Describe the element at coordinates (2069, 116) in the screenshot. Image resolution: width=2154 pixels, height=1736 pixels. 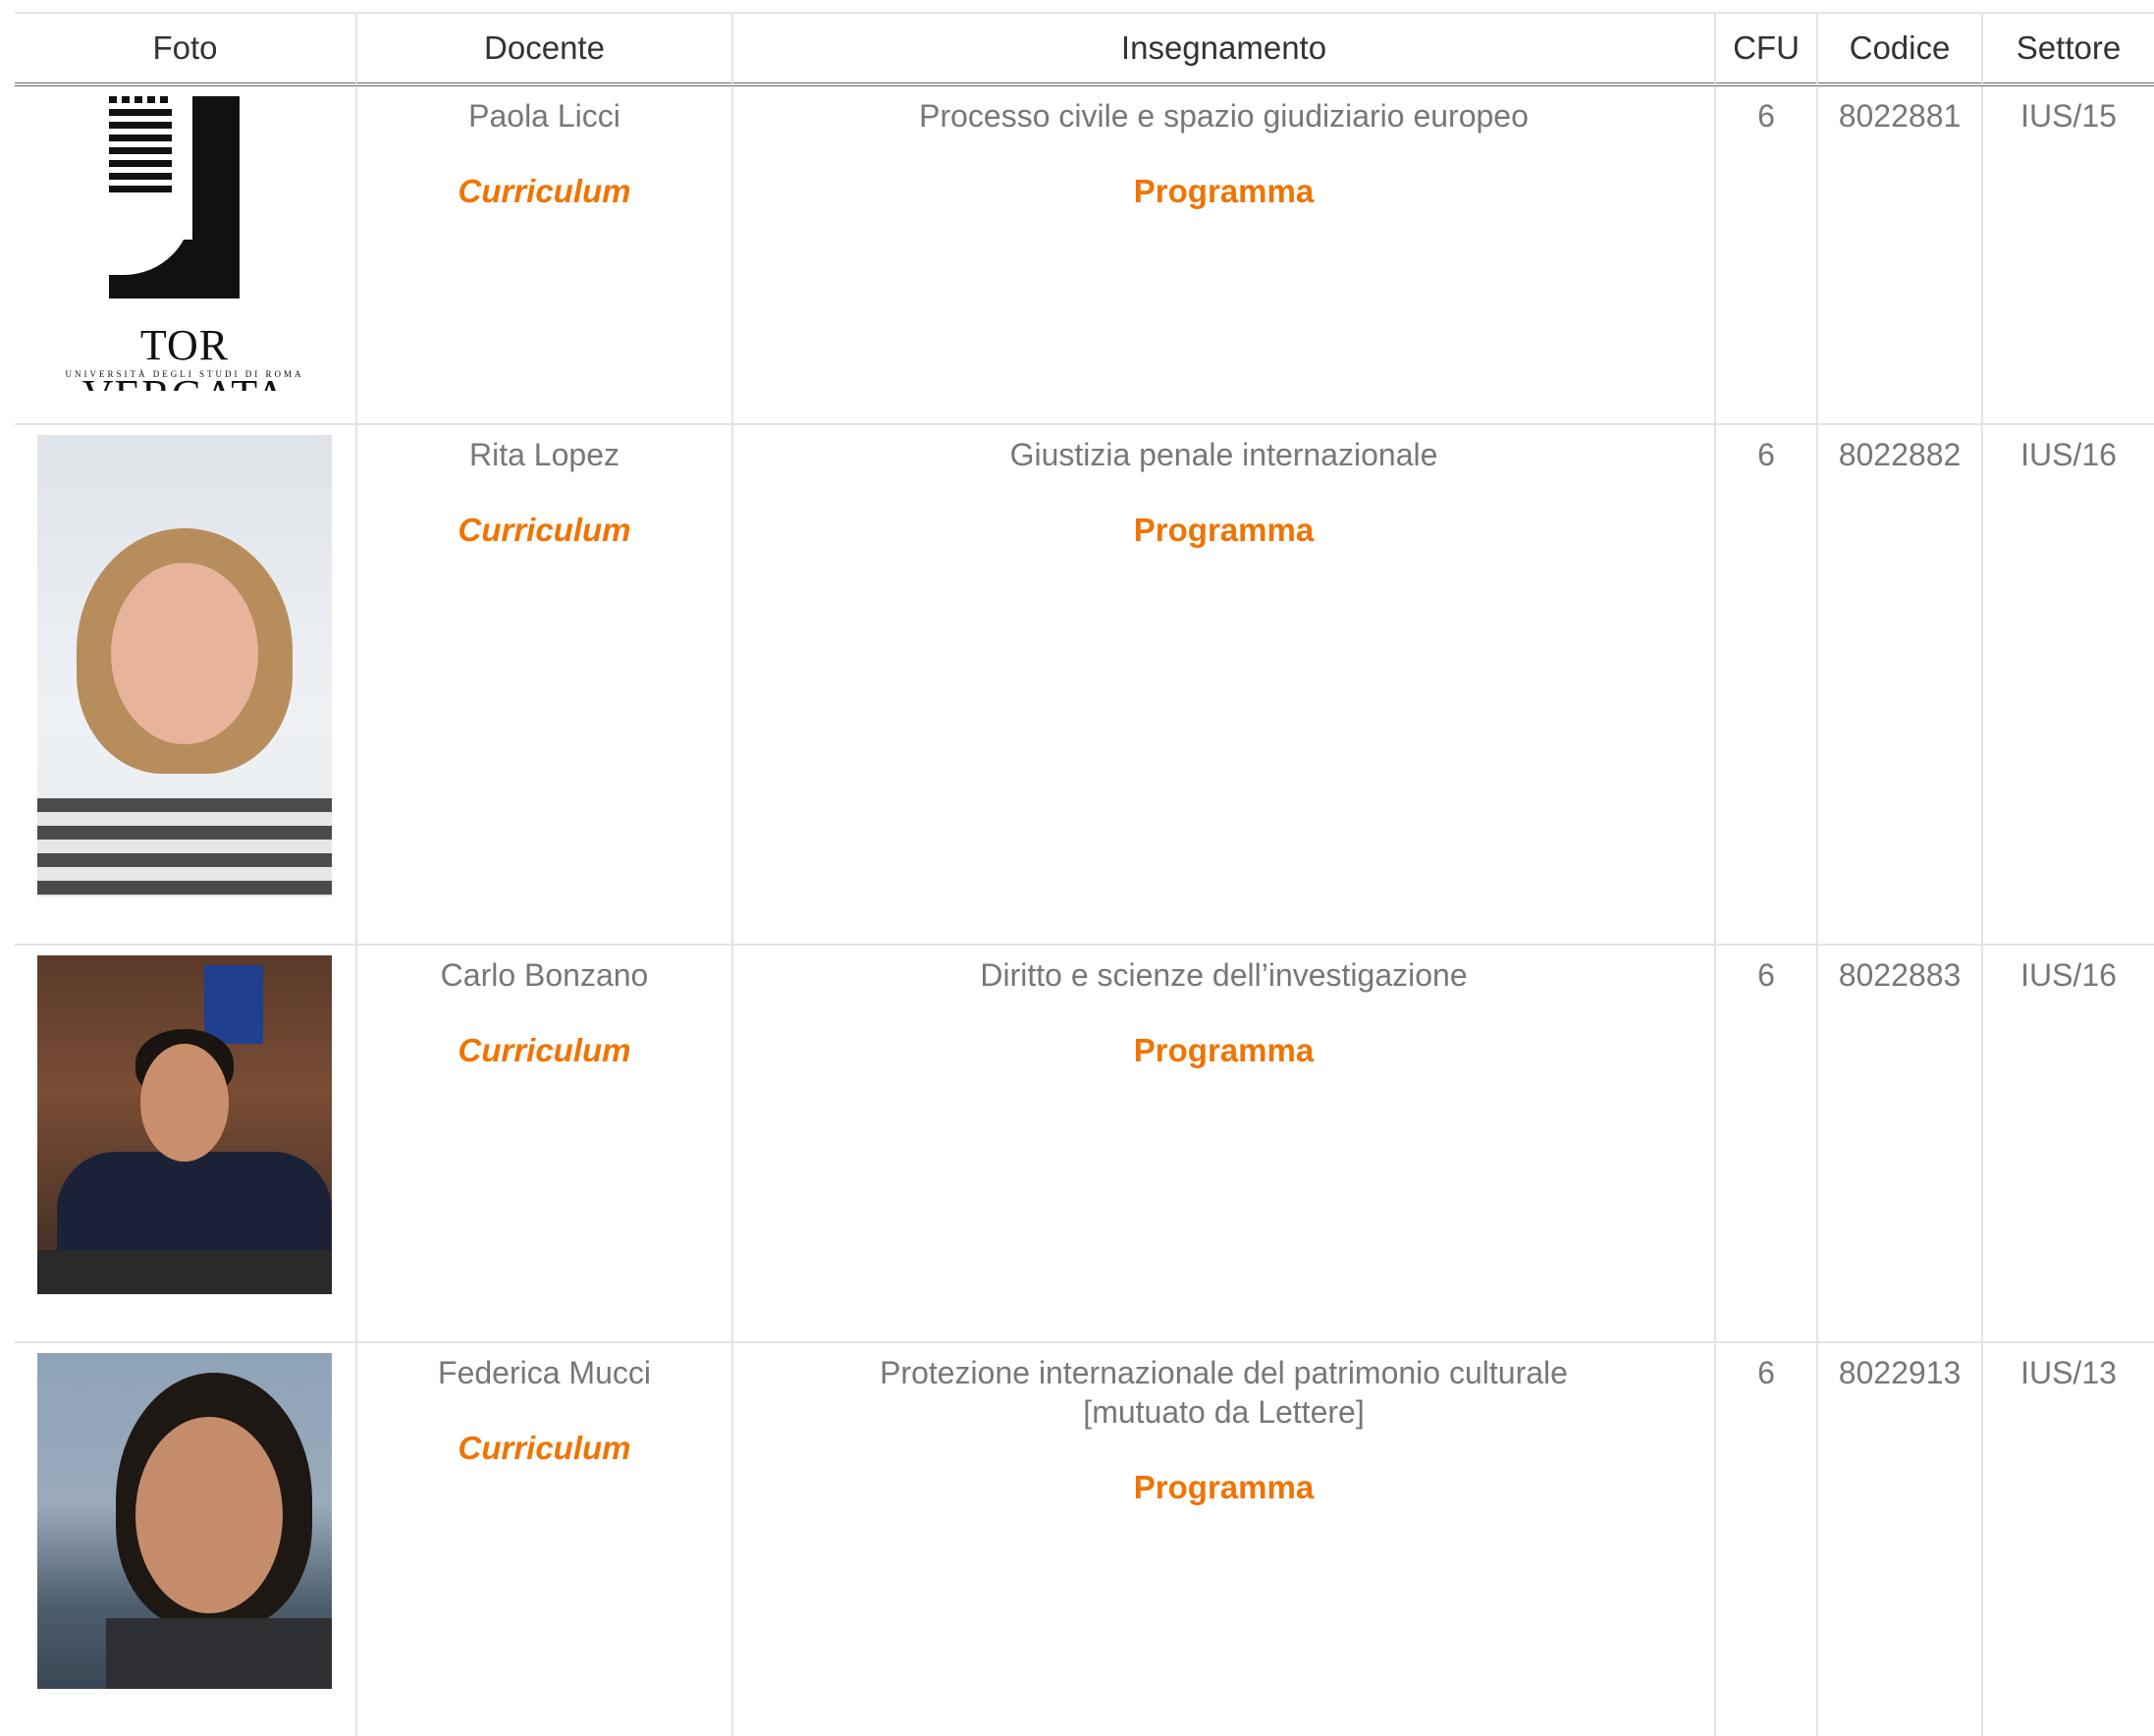
I see `settore-value: IUS/15` at that location.